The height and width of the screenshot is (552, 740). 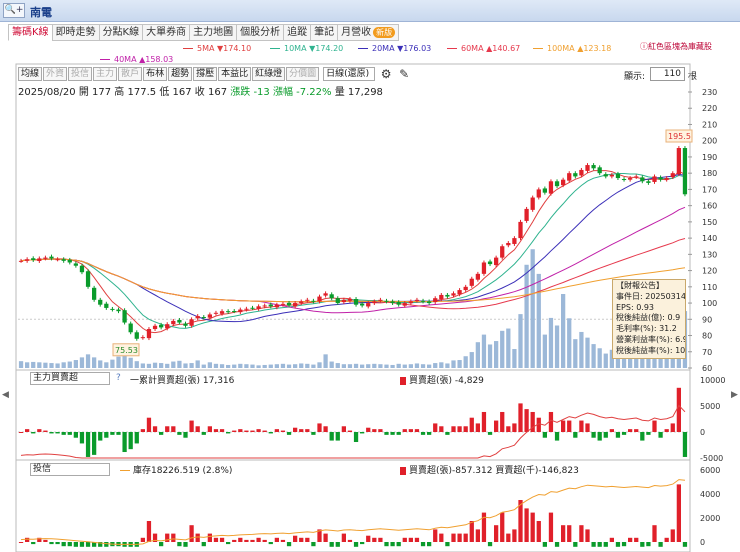 What do you see at coordinates (707, 352) in the screenshot?
I see `price-tick-label: 70` at bounding box center [707, 352].